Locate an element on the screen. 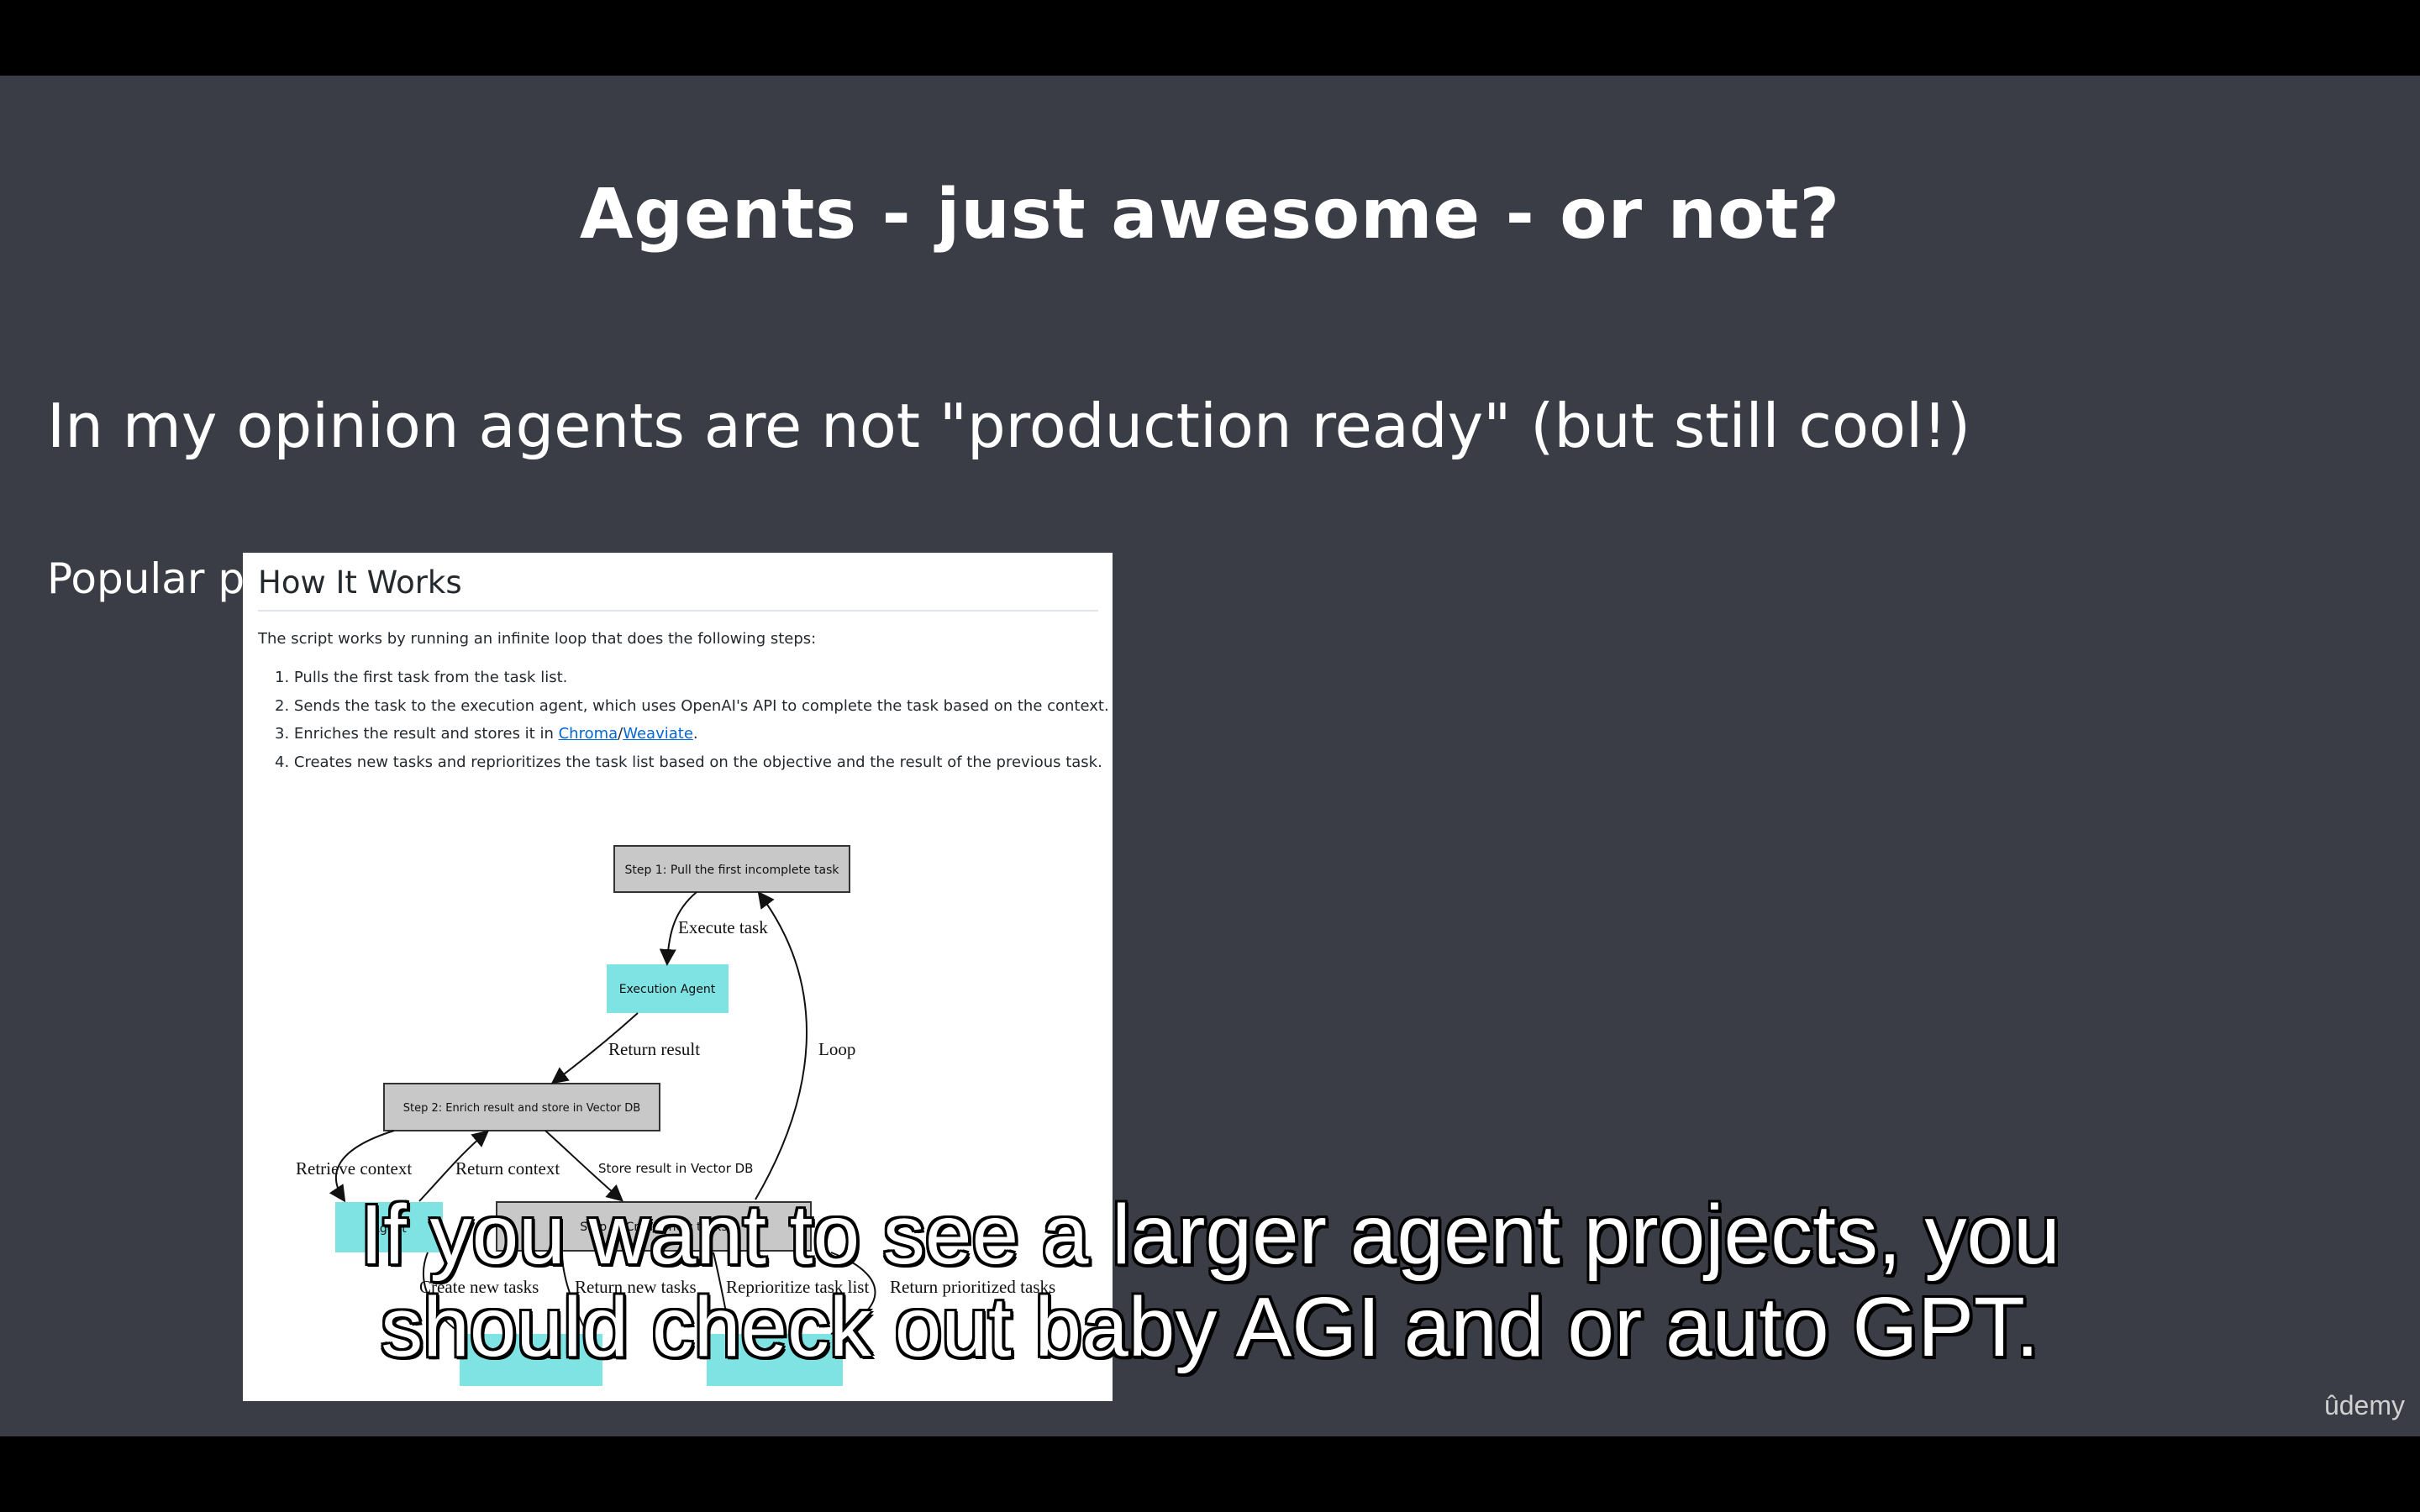 This screenshot has height=1512, width=2420. node-step1-label: Step 1: Pull the first incomplete task is located at coordinates (732, 870).